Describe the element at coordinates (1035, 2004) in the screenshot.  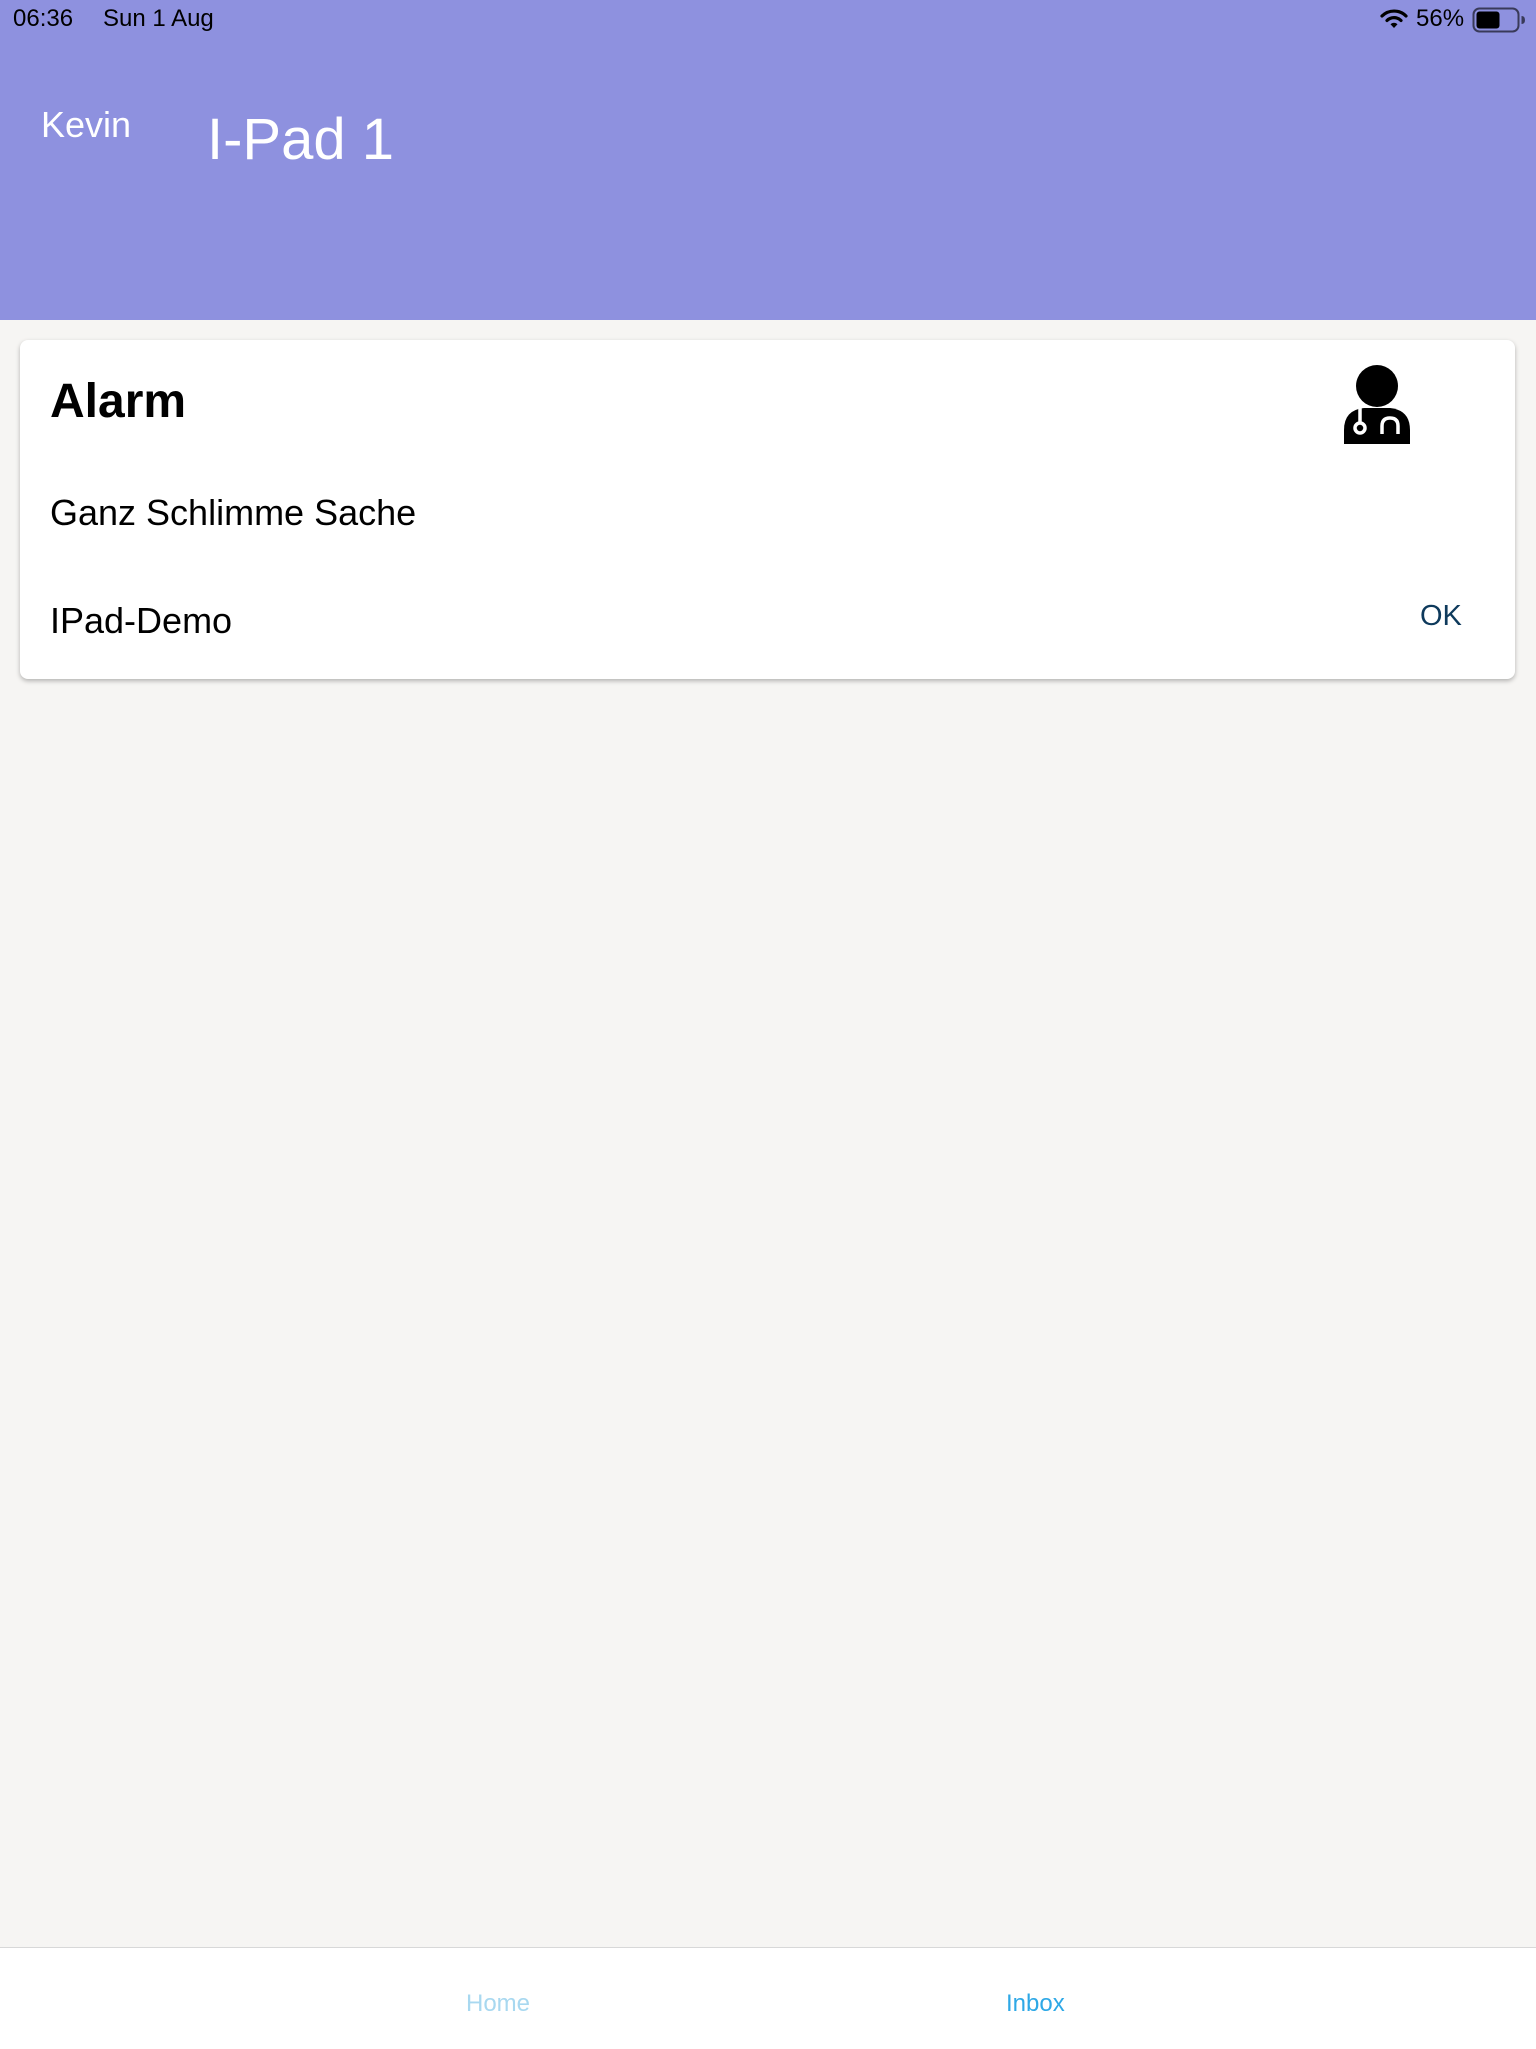
I see `tab-inbox: Inbox` at that location.